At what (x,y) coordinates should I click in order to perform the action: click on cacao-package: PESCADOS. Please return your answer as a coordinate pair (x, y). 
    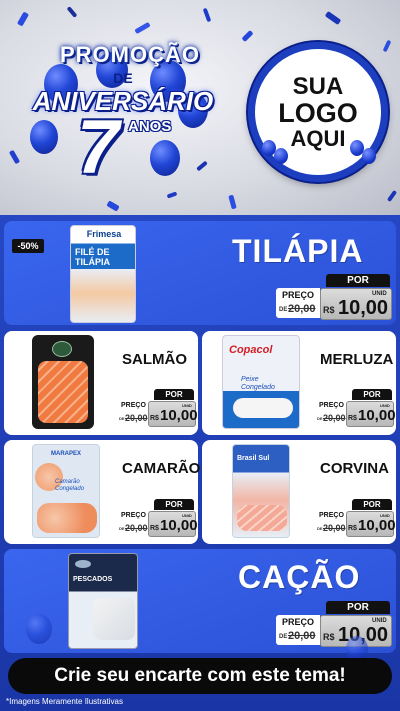
    Looking at the image, I should click on (103, 601).